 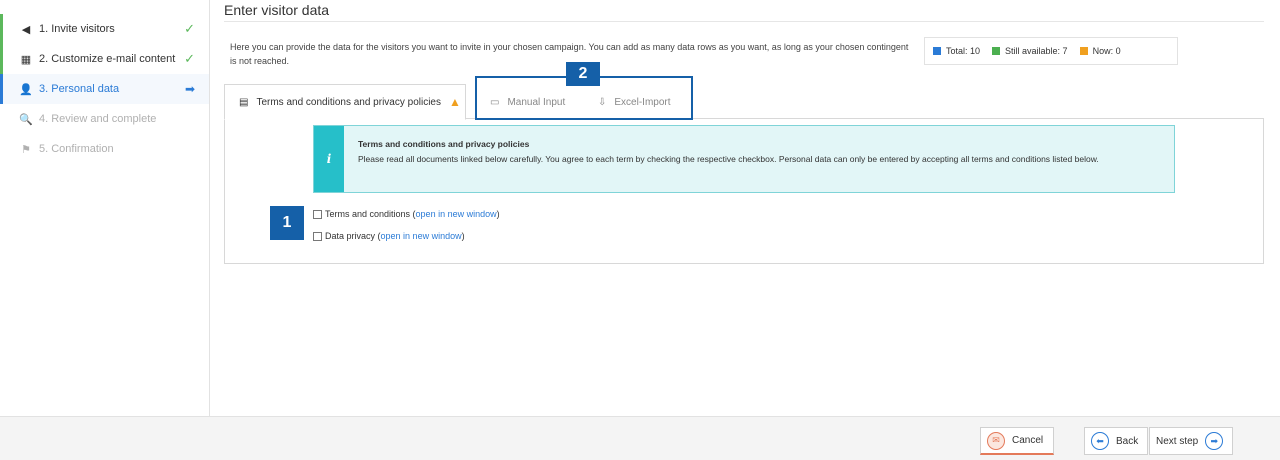 What do you see at coordinates (26, 89) in the screenshot?
I see `users-icon: 👤` at bounding box center [26, 89].